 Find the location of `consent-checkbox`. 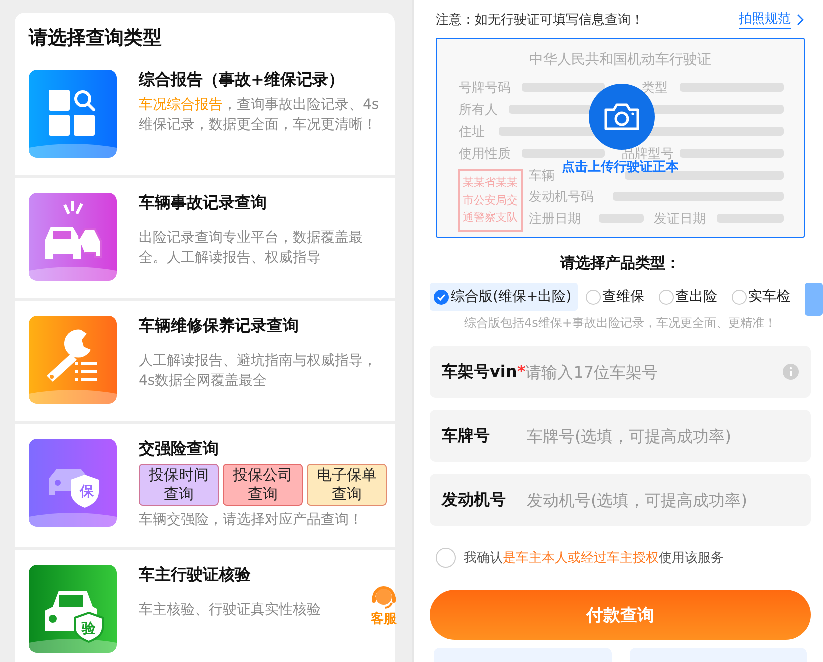

consent-checkbox is located at coordinates (446, 558).